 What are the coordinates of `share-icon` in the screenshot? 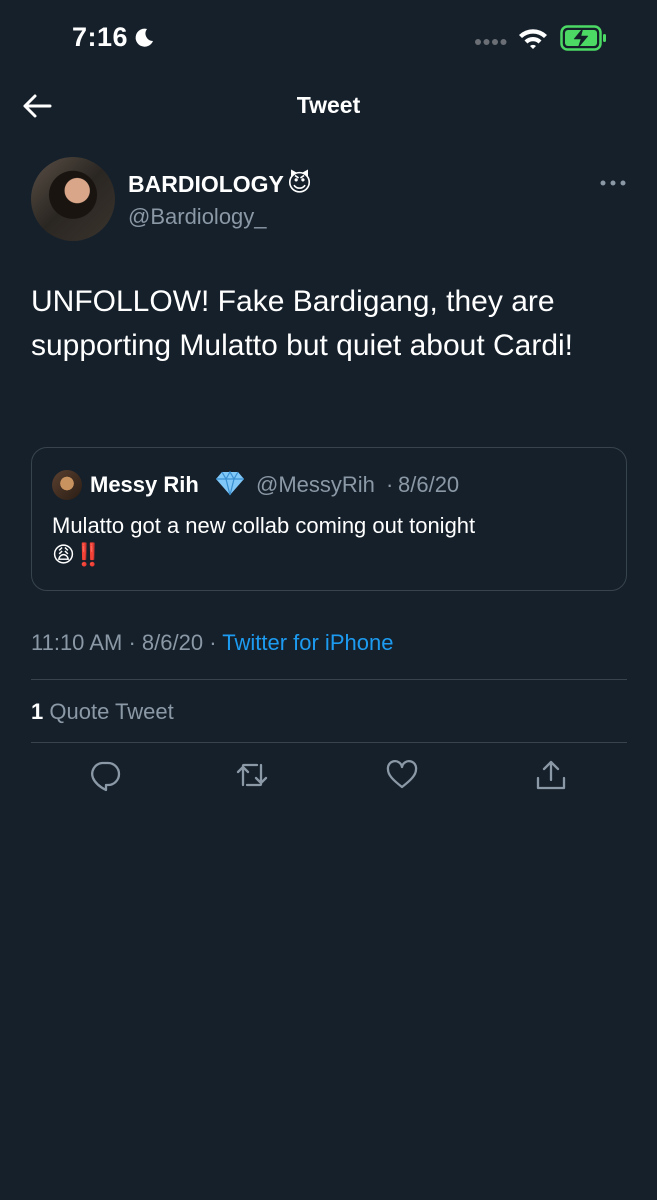 It's located at (551, 775).